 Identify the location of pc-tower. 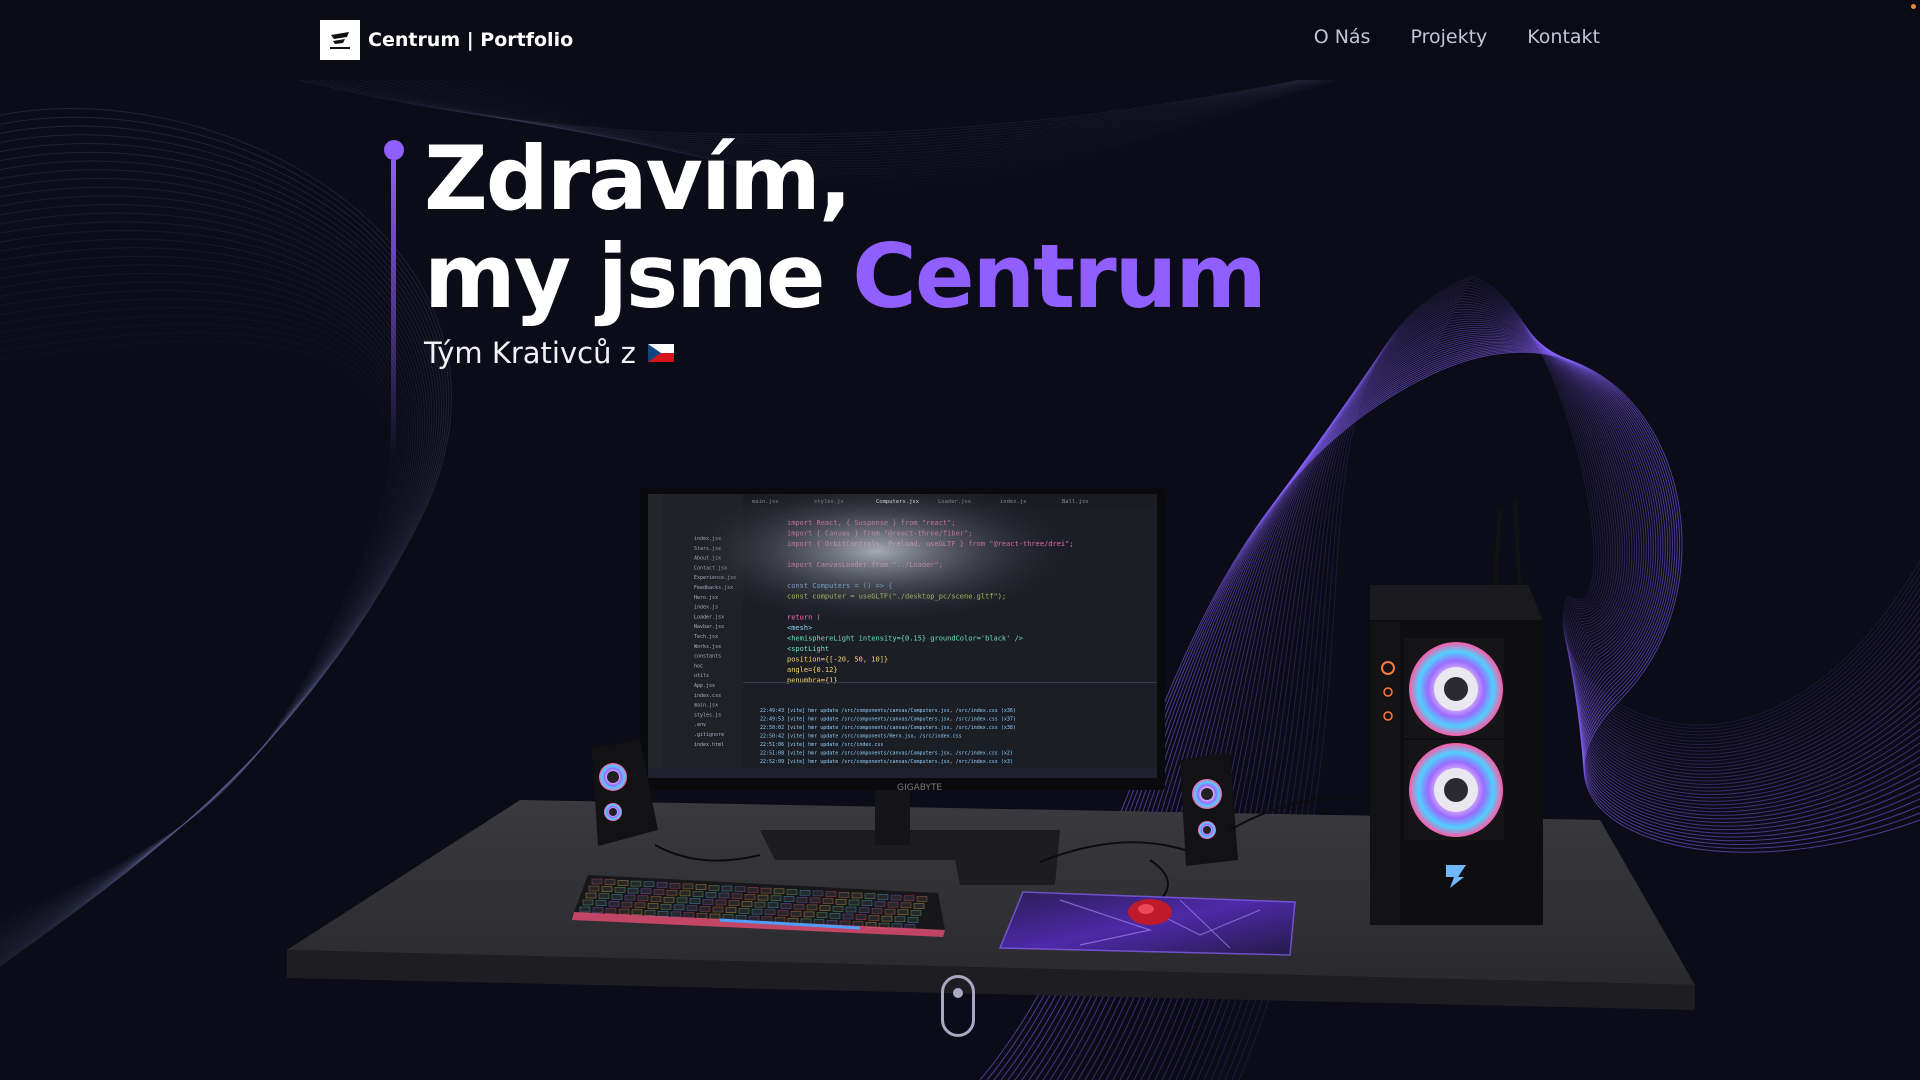
(1456, 712).